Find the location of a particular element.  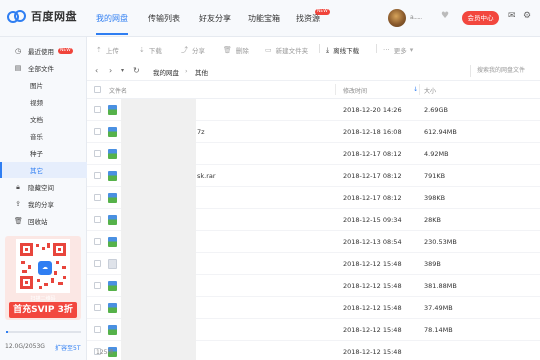

column-header-size: 大小 is located at coordinates (430, 90).